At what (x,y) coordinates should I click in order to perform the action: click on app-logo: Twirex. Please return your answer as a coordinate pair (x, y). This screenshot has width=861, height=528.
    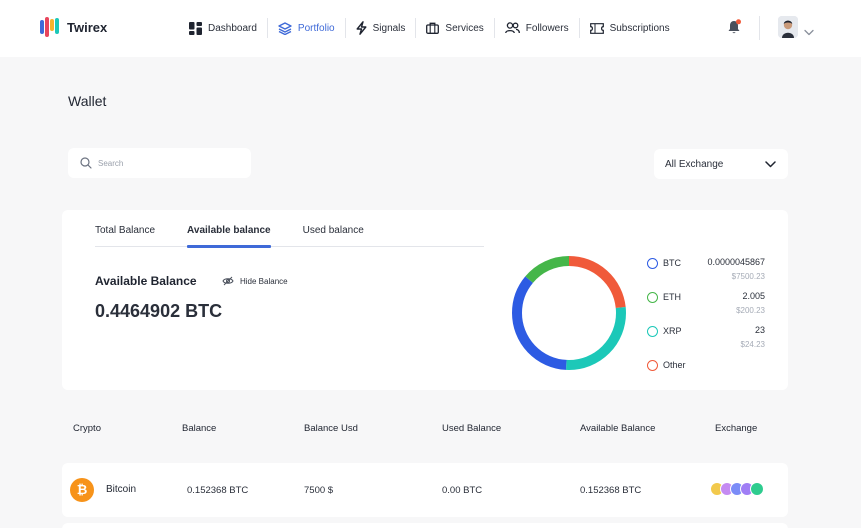
    Looking at the image, I should click on (73, 27).